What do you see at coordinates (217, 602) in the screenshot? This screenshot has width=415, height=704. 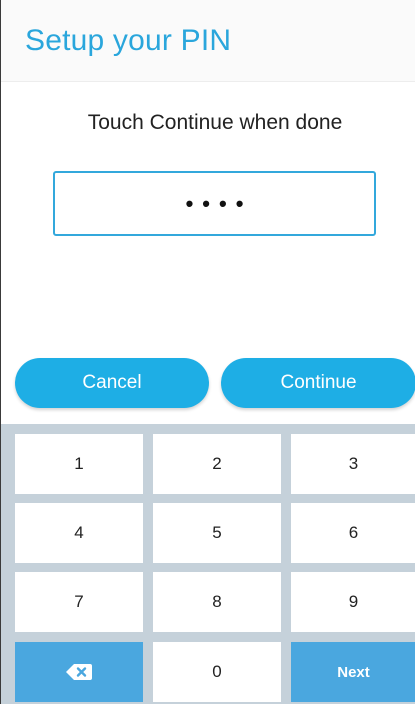 I see `key-8: 8` at bounding box center [217, 602].